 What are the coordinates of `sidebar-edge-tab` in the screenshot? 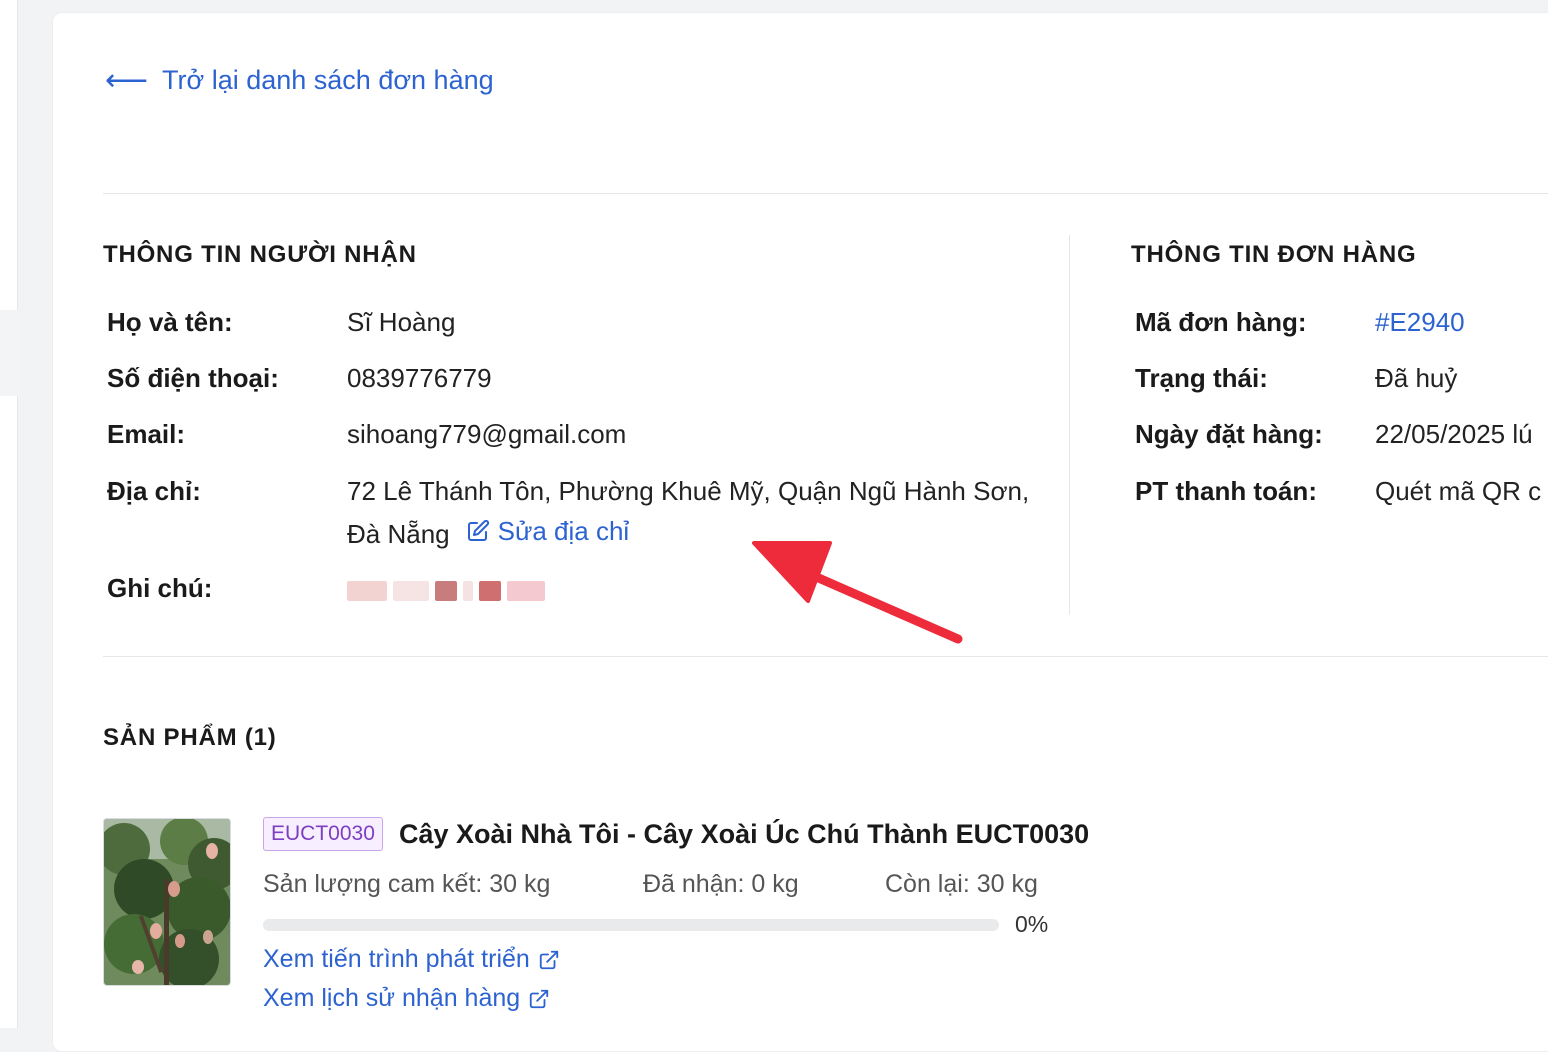 It's located at (9, 353).